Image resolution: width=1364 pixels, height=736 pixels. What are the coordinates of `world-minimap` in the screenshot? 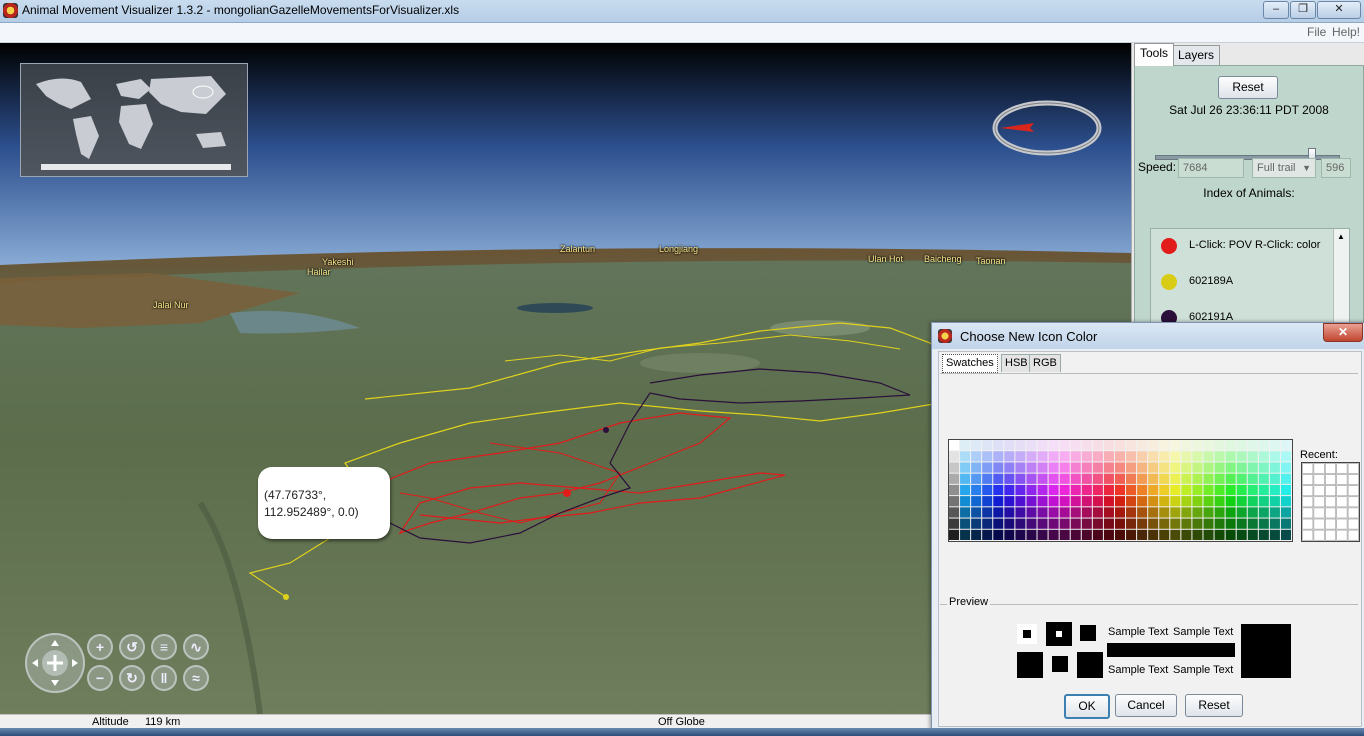 It's located at (134, 120).